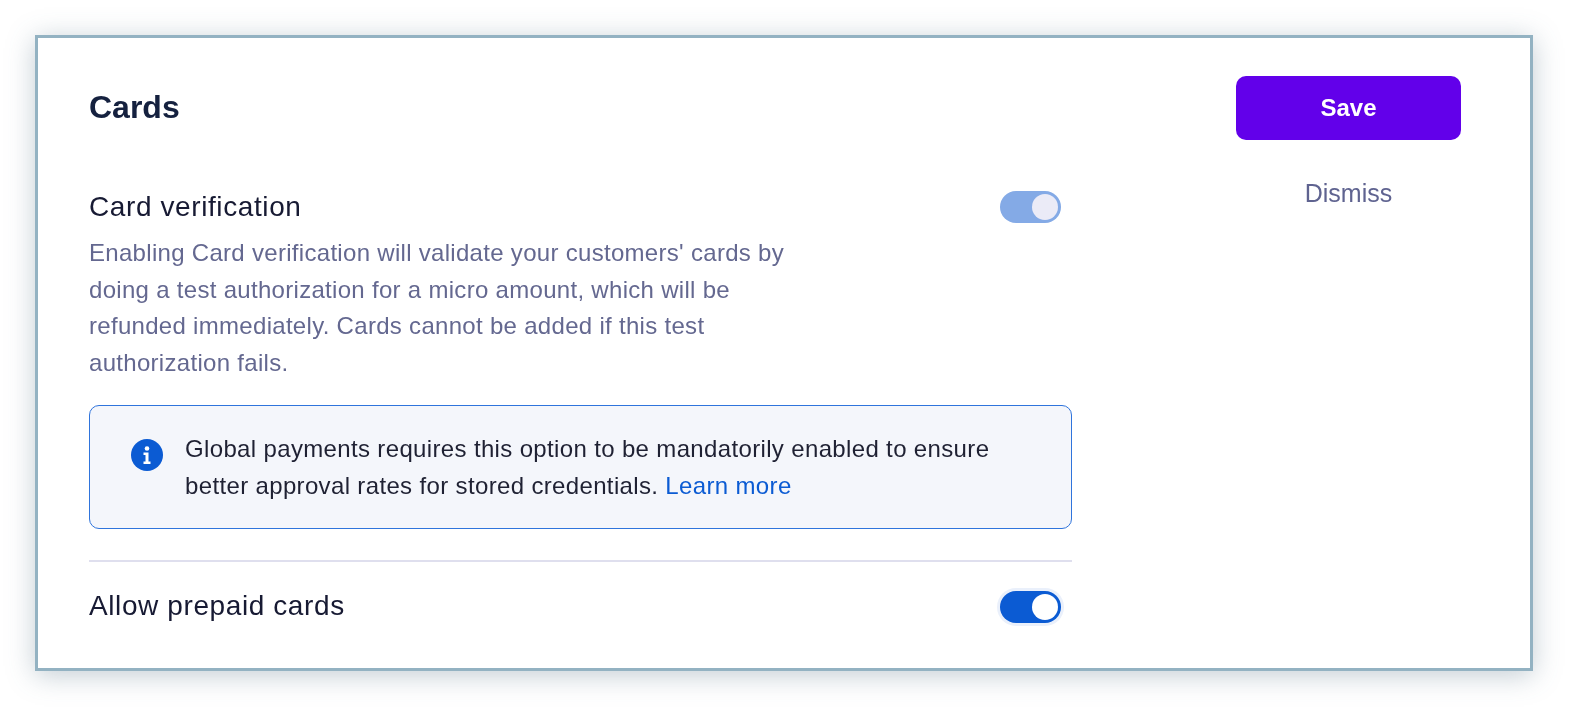 The image size is (1570, 708). I want to click on dismiss-button: Dismiss, so click(1348, 193).